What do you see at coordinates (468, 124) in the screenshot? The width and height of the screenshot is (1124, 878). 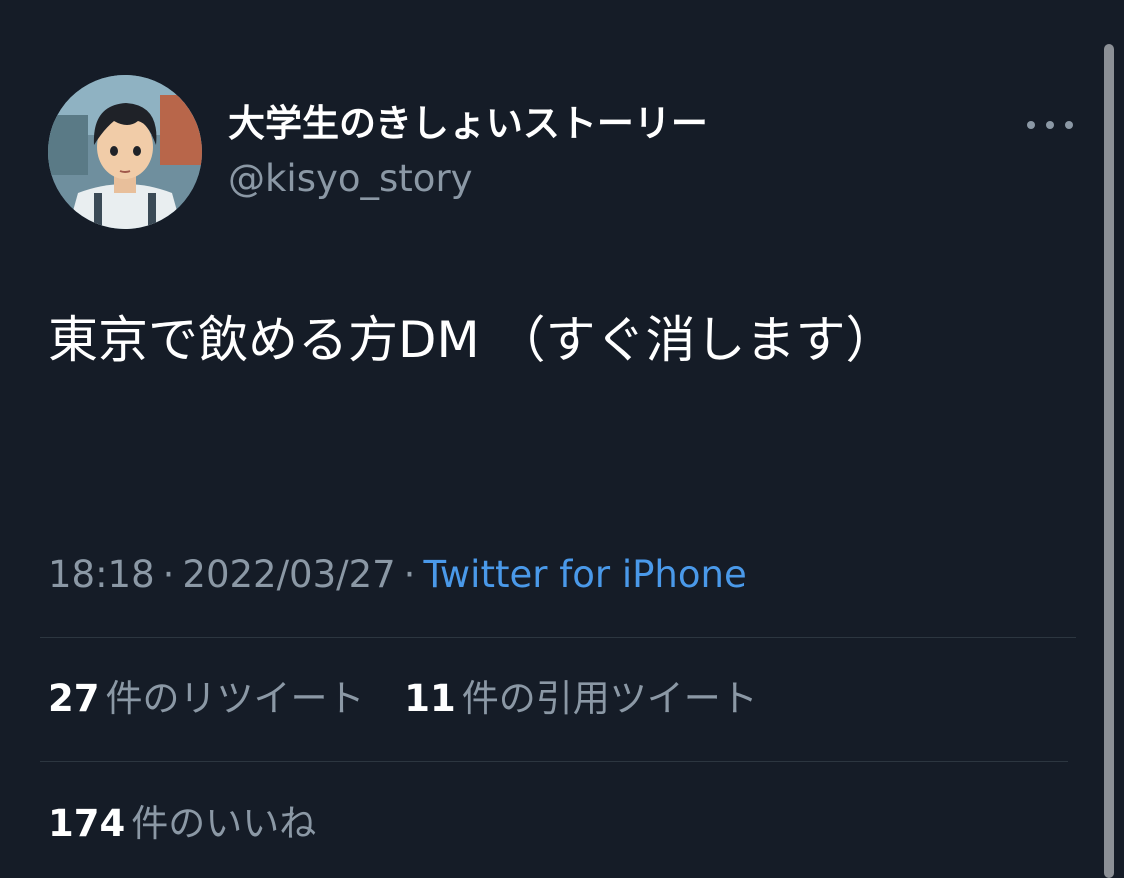 I see `display-name: 大学生のきしょいストーリー` at bounding box center [468, 124].